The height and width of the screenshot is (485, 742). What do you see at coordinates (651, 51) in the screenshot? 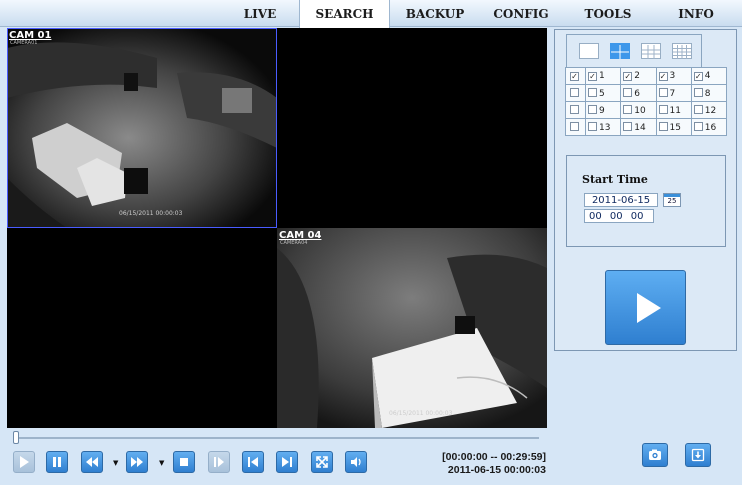
I see `layout-3x3-button` at bounding box center [651, 51].